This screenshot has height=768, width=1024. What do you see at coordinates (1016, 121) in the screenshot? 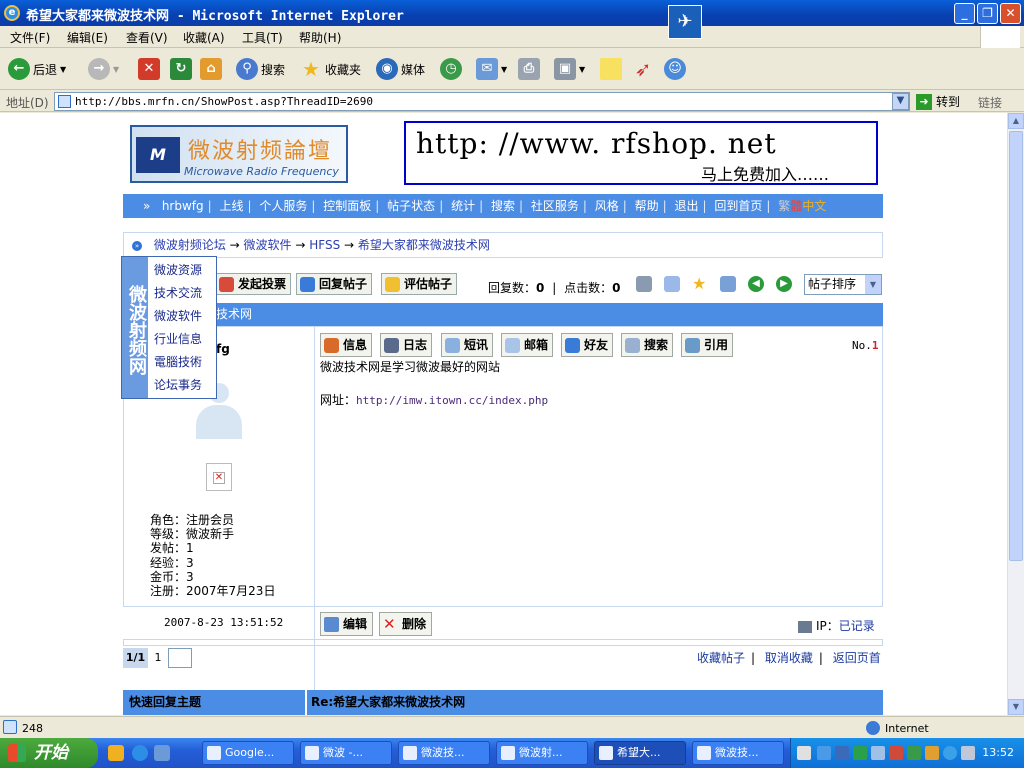
I see `scroll-up-icon: ▲` at bounding box center [1016, 121].